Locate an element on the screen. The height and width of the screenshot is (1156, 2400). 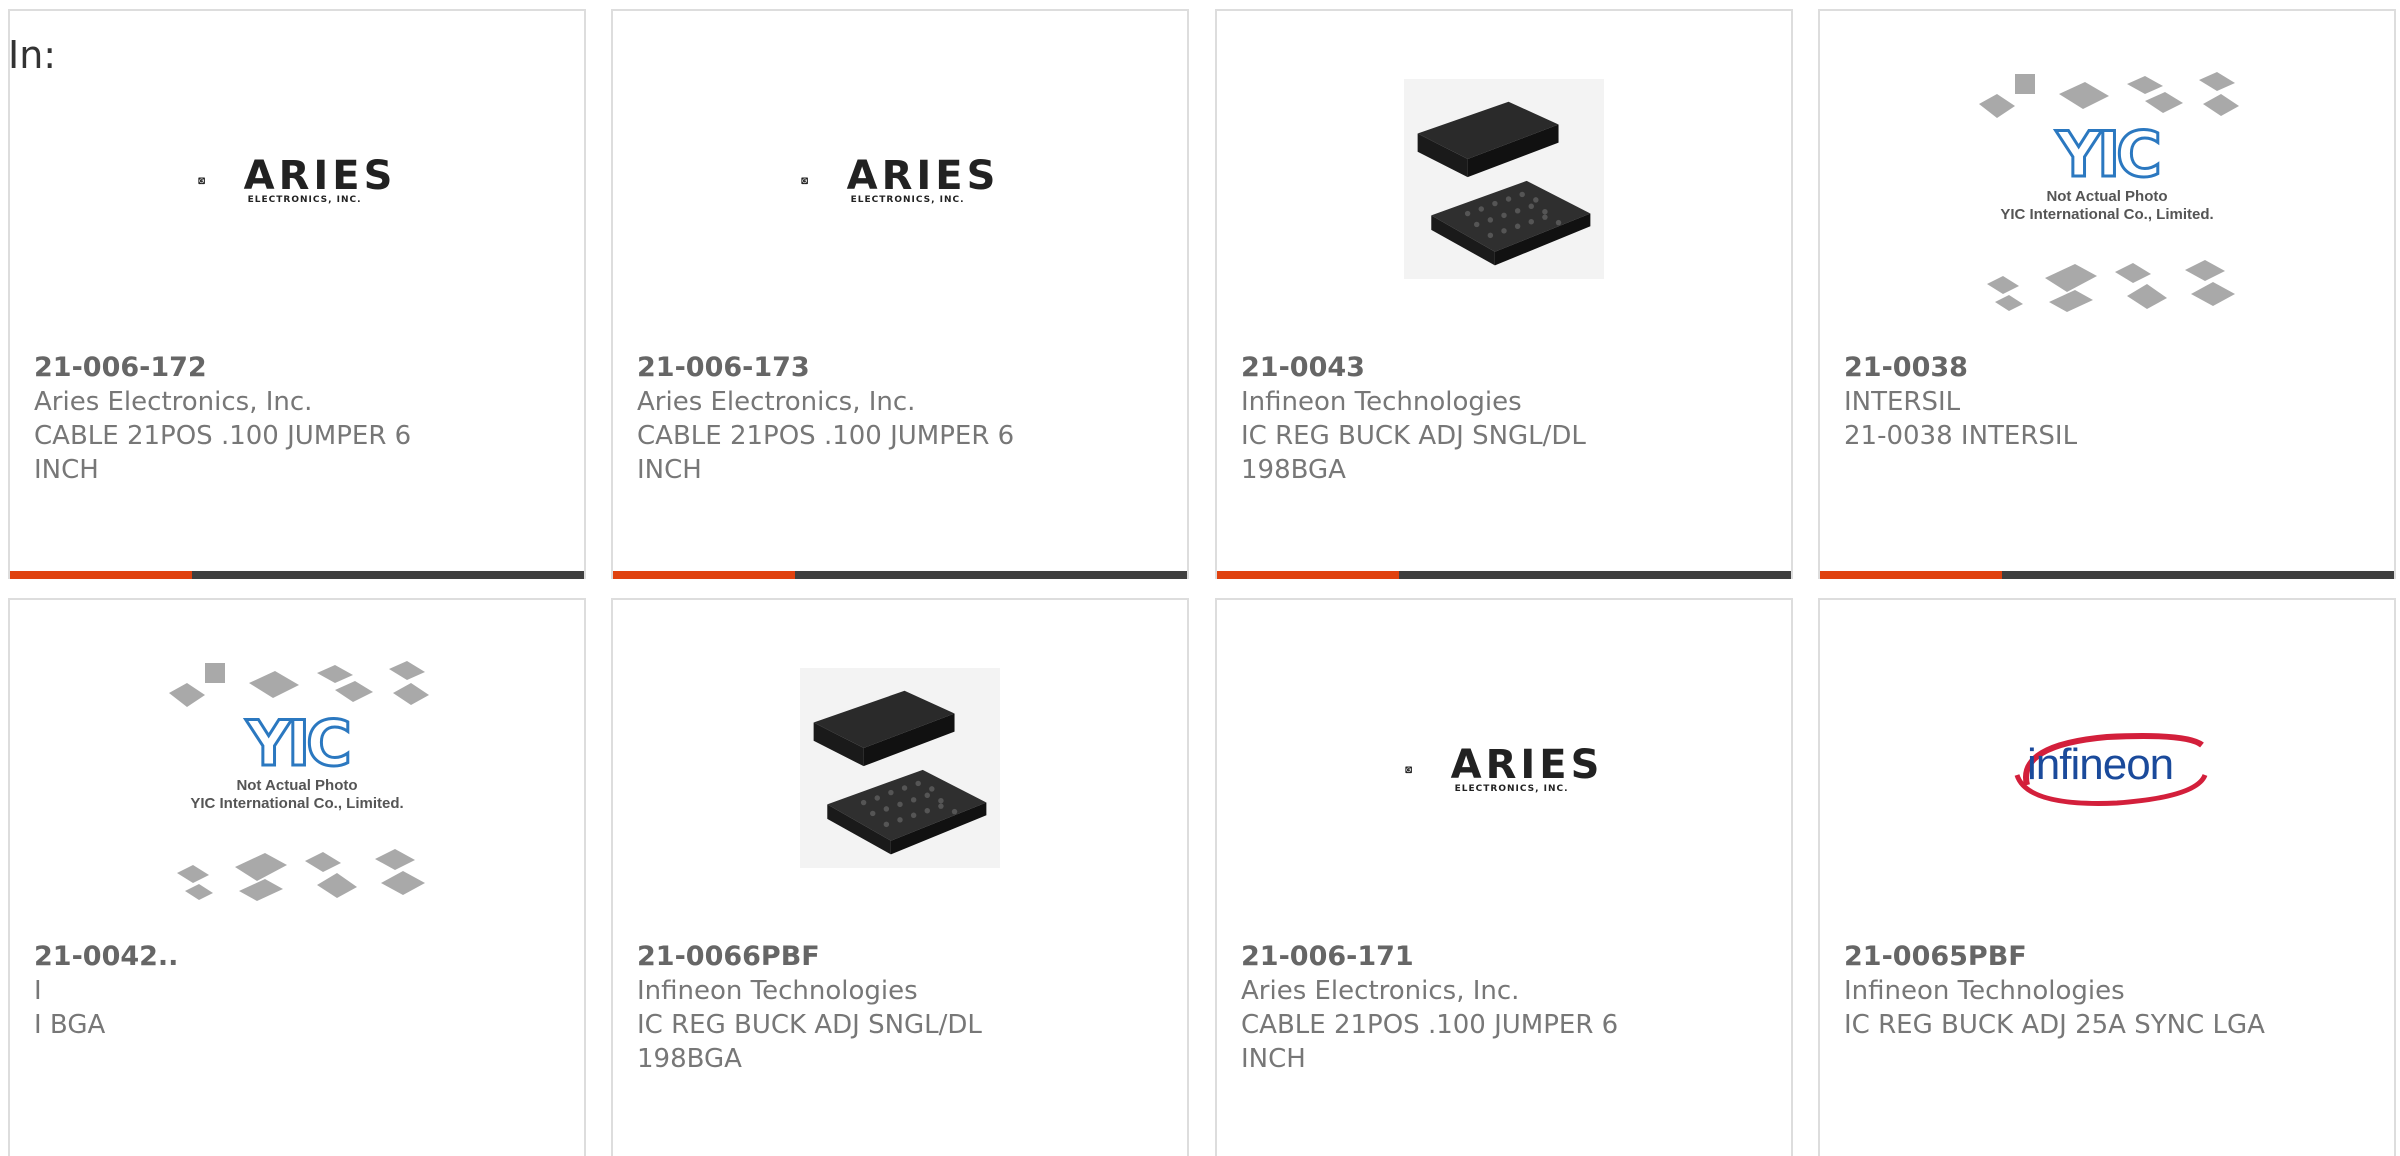
part-number-link: 21-0065PBF is located at coordinates (2107, 957).